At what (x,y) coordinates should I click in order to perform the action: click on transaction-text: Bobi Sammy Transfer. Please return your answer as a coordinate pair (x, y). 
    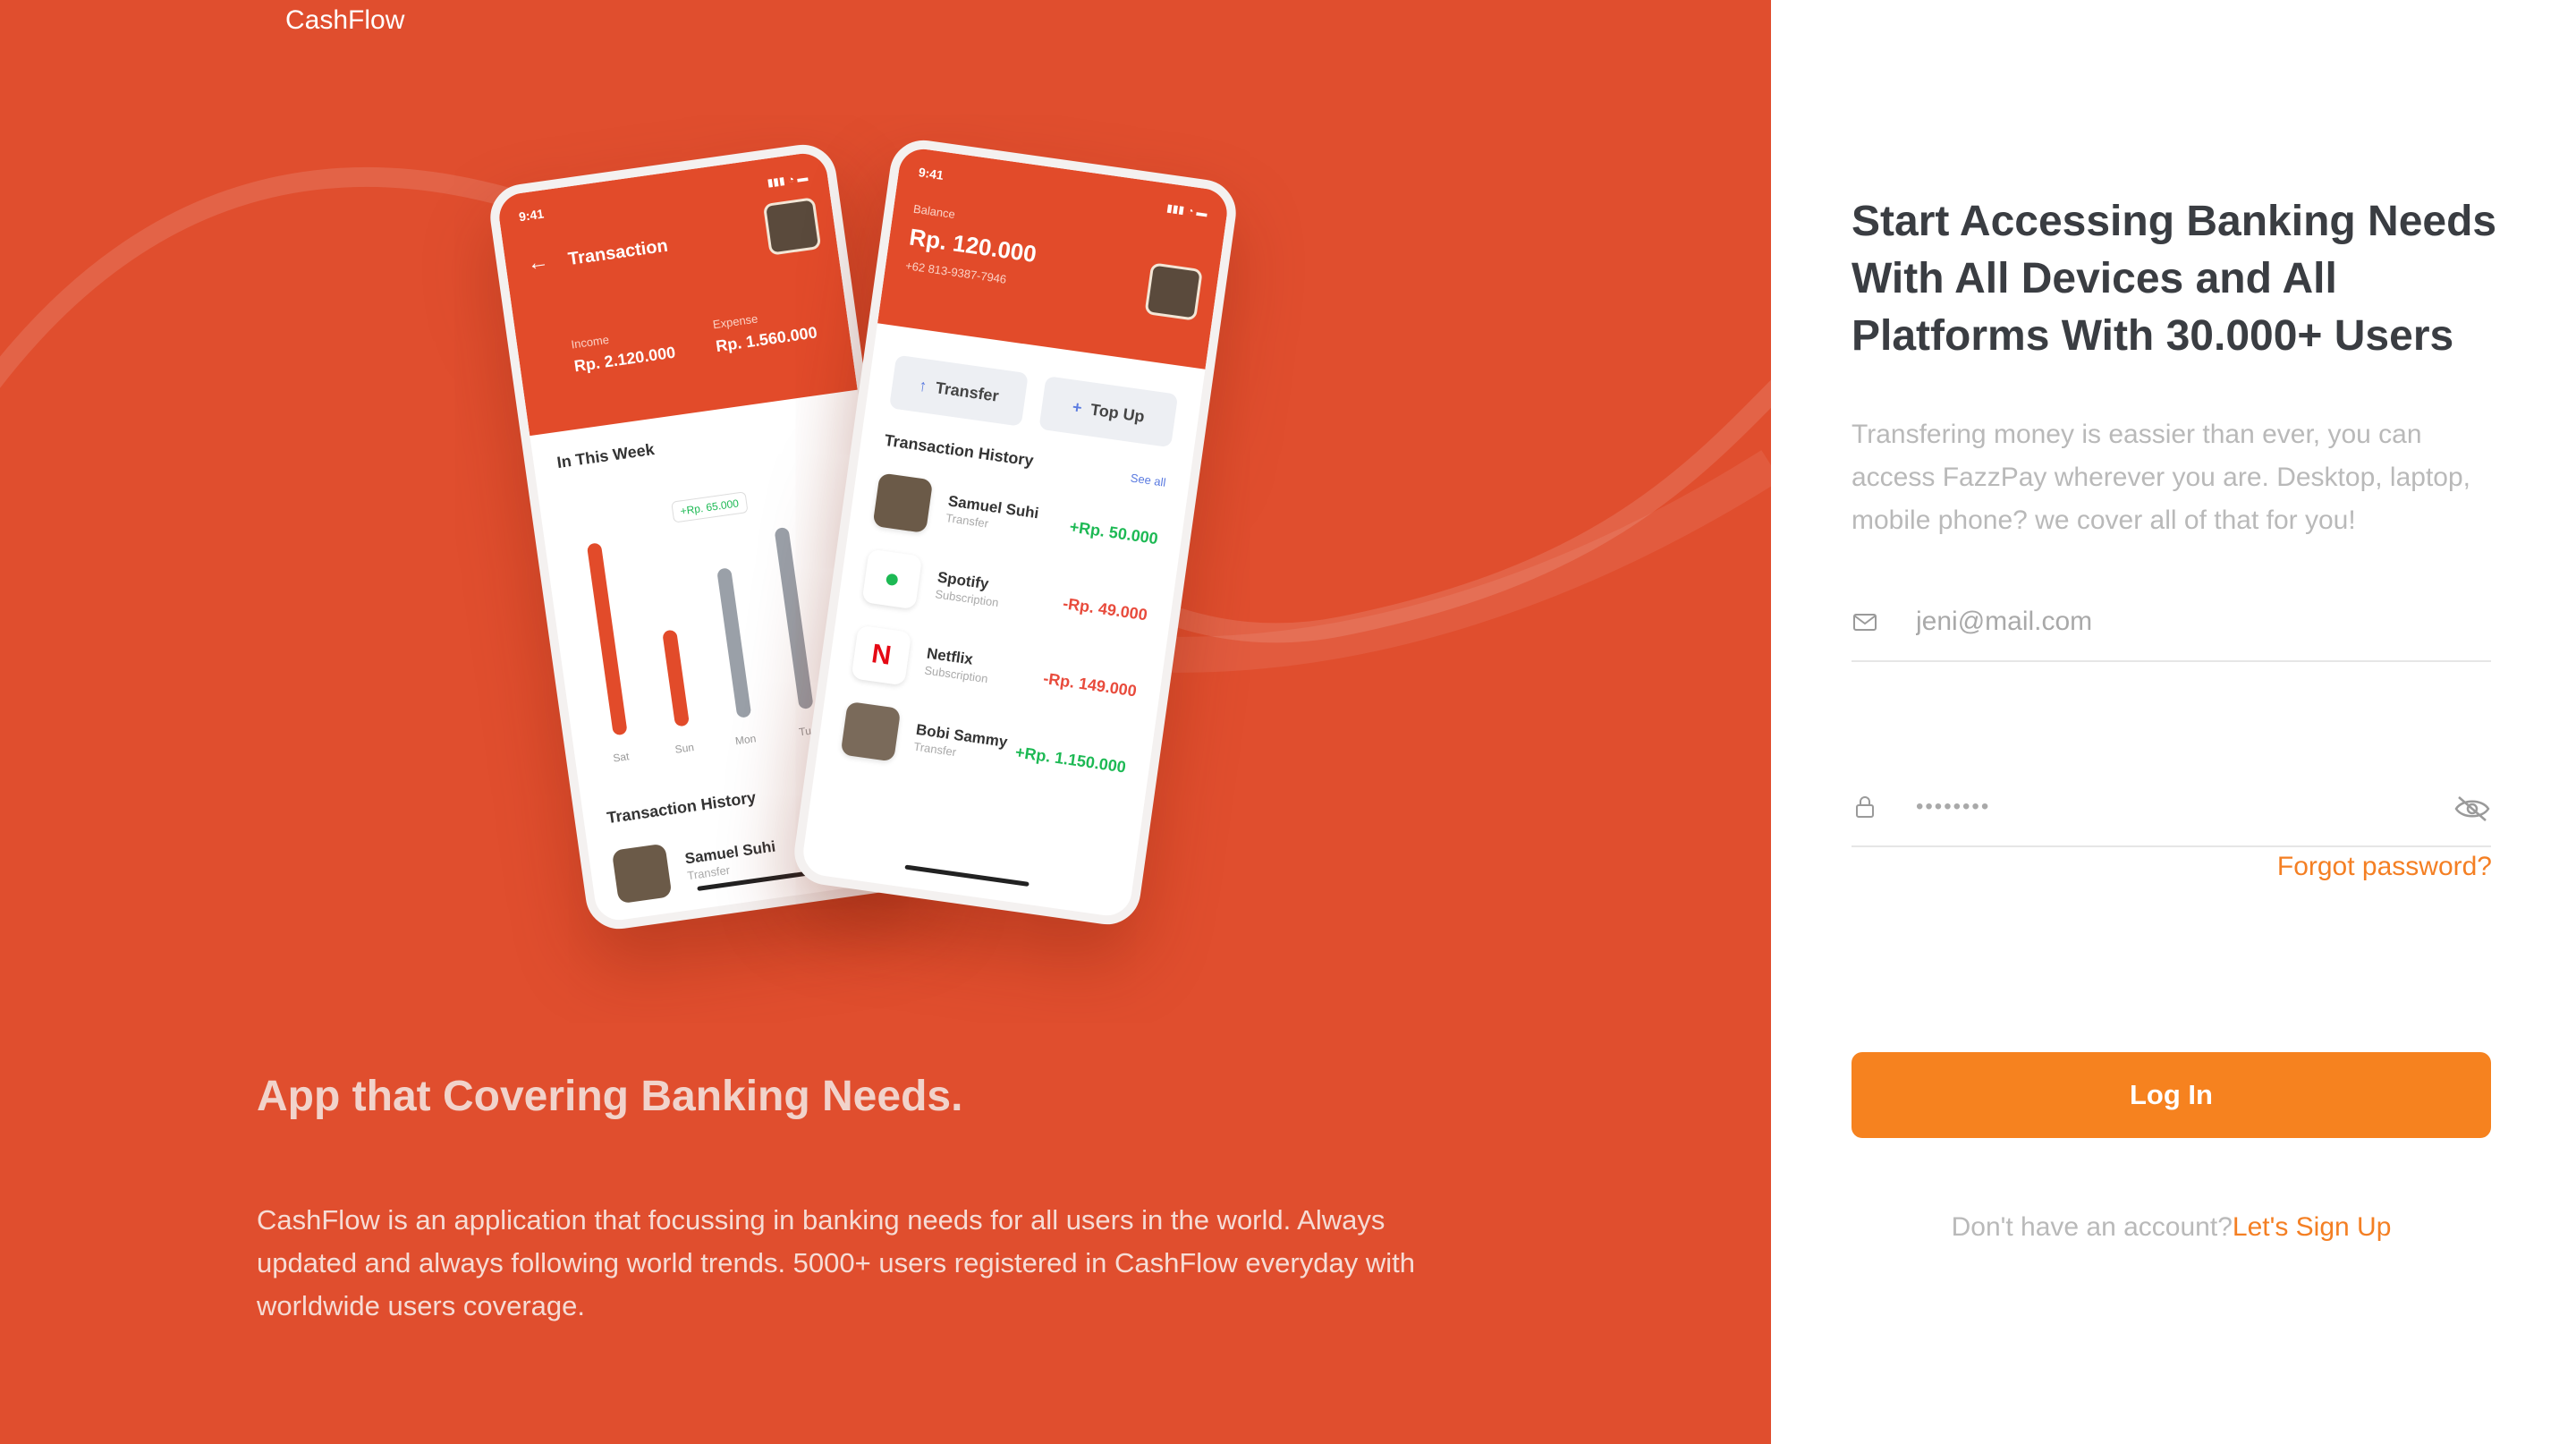
    Looking at the image, I should click on (965, 745).